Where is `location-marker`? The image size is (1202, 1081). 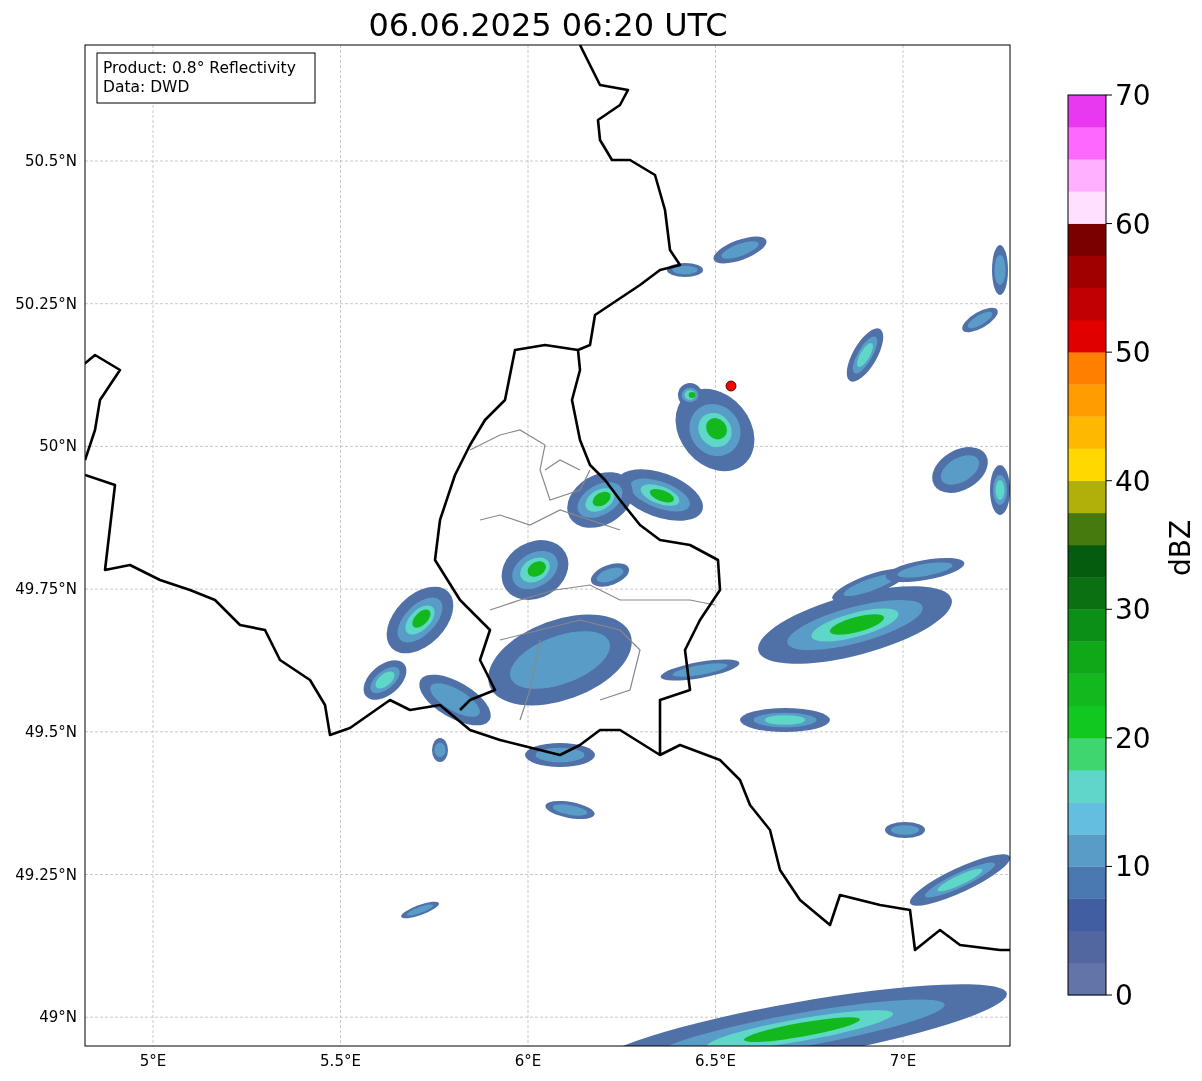
location-marker is located at coordinates (731, 386).